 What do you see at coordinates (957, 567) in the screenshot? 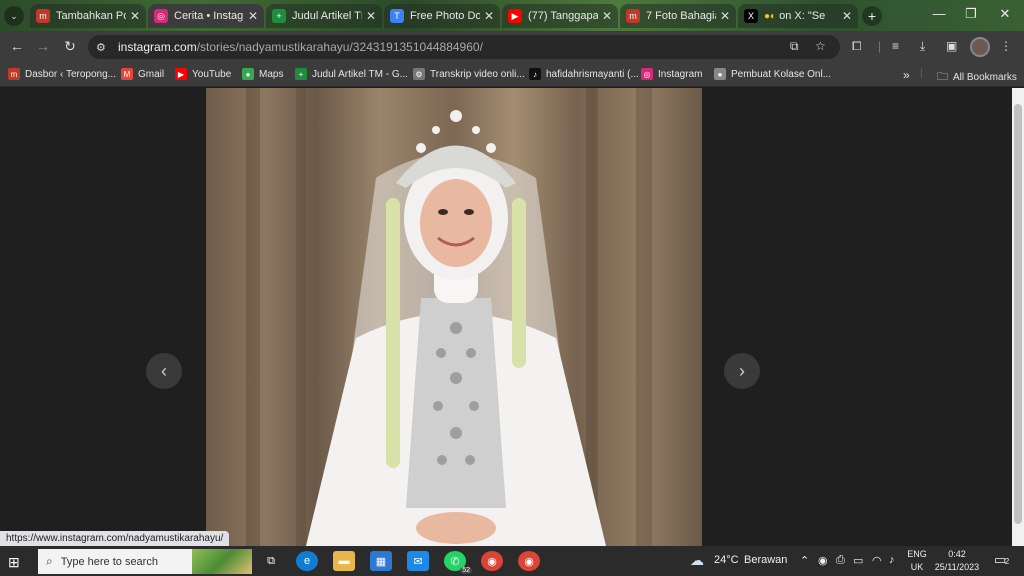
I see `clock-date: 25/11/2023` at bounding box center [957, 567].